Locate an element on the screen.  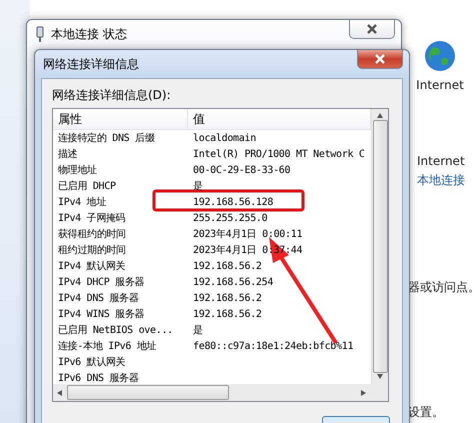
scroll-right-arrow-icon is located at coordinates (364, 392).